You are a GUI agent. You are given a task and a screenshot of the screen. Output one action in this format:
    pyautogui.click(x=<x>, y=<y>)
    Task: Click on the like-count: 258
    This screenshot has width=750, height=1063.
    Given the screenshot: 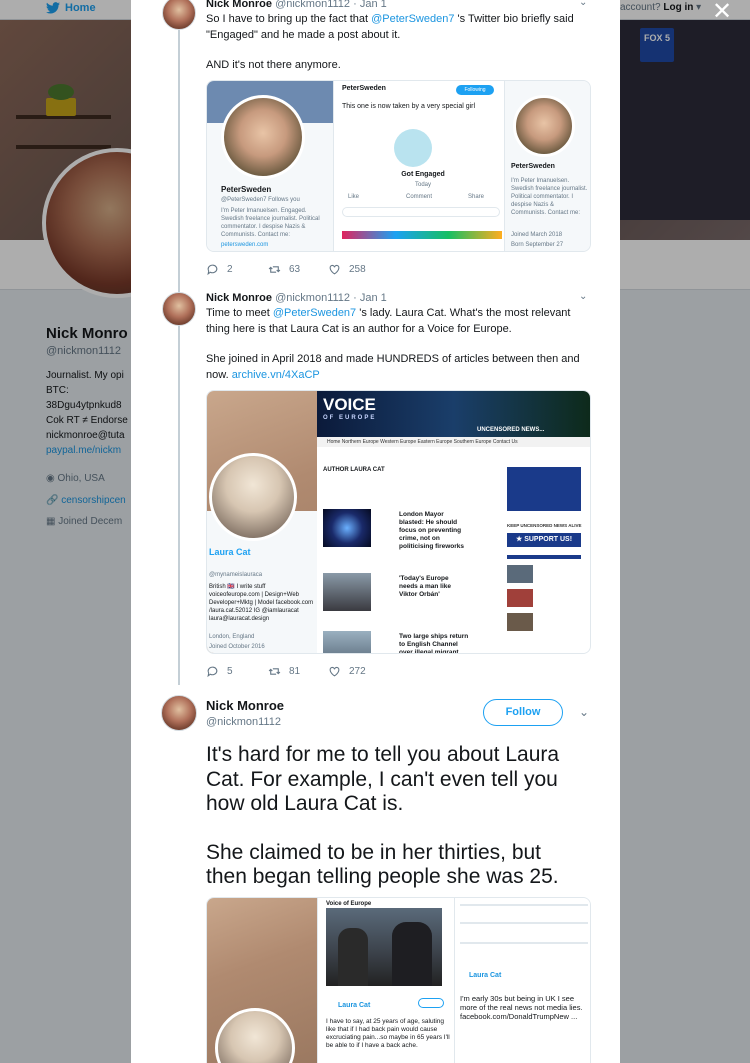 What is the action you would take?
    pyautogui.click(x=357, y=269)
    